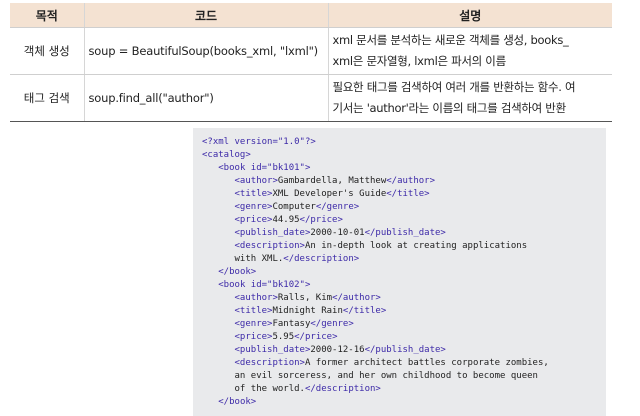  I want to click on code-line: of the world.</description>, so click(375, 389).